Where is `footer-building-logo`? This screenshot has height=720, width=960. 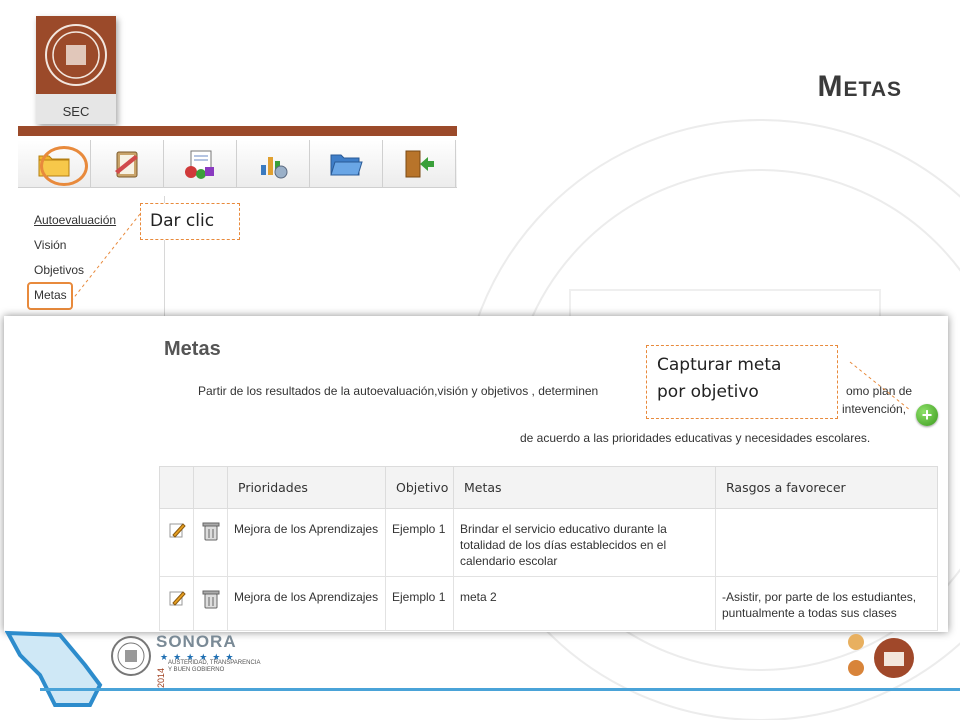
footer-building-logo is located at coordinates (881, 656).